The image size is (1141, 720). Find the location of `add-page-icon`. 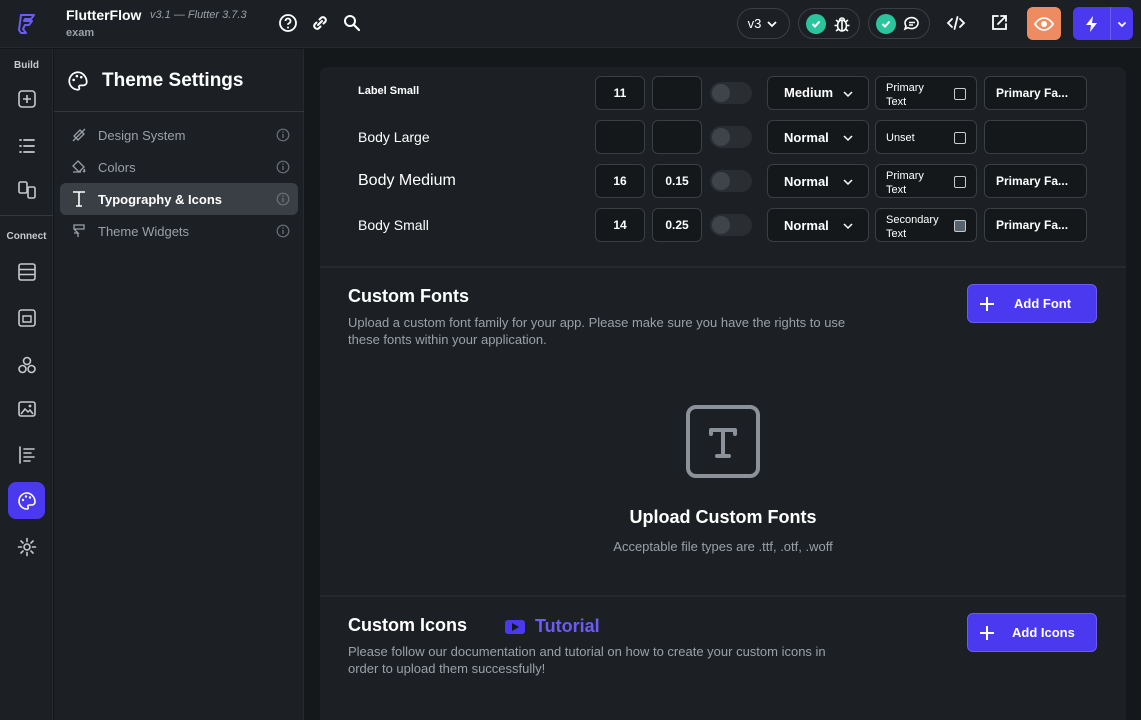

add-page-icon is located at coordinates (26, 98).